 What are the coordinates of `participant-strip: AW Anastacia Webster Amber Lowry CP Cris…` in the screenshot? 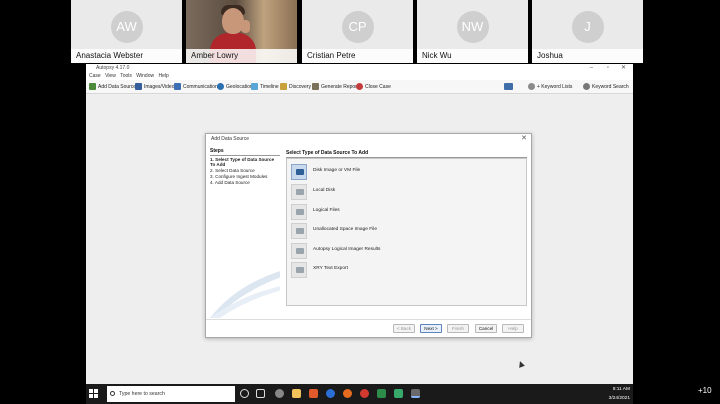 It's located at (360, 32).